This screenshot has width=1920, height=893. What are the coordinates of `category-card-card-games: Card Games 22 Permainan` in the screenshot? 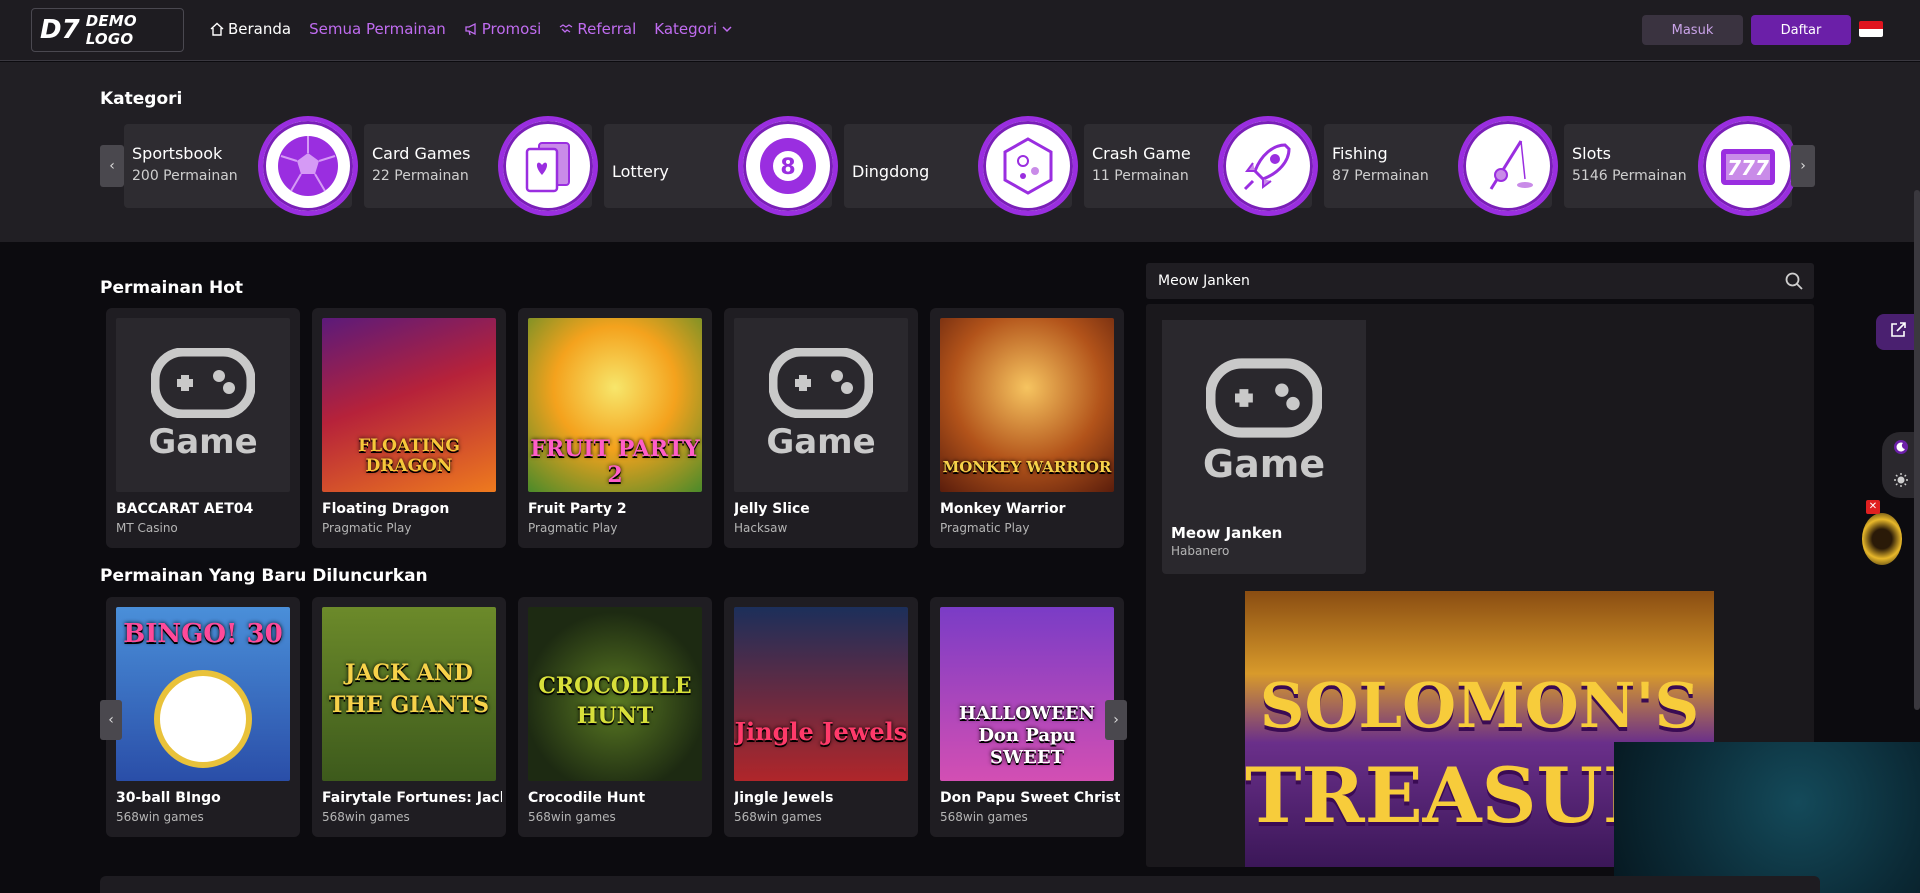 It's located at (481, 166).